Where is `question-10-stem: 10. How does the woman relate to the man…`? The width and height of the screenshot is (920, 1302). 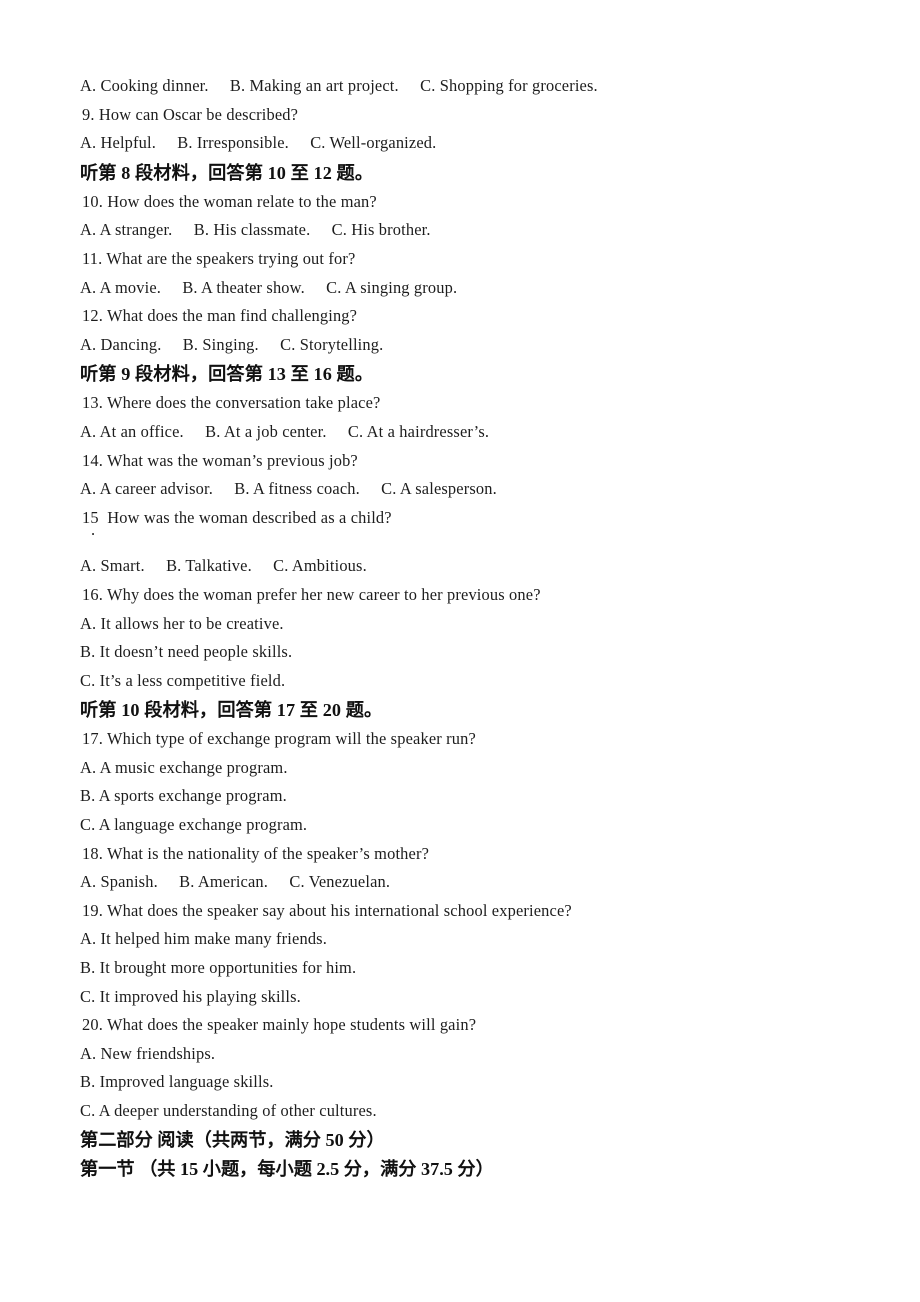
question-10-stem: 10. How does the woman relate to the man… is located at coordinates (229, 201).